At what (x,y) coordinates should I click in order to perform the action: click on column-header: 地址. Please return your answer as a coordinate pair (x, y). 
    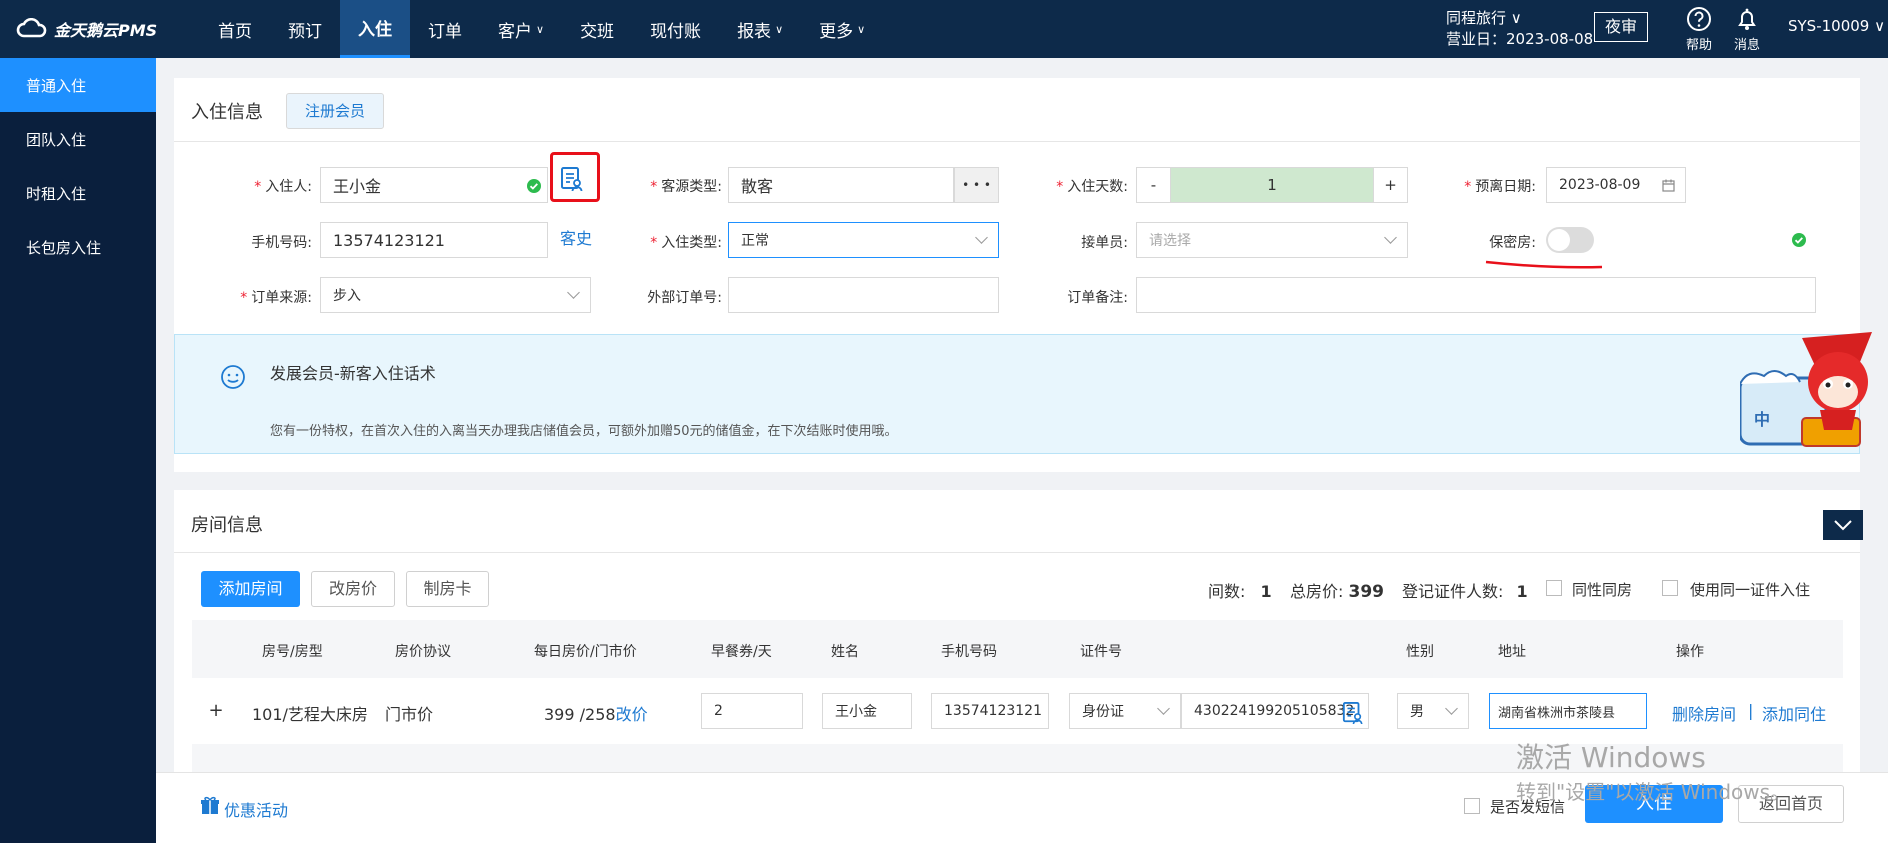
    Looking at the image, I should click on (1512, 652).